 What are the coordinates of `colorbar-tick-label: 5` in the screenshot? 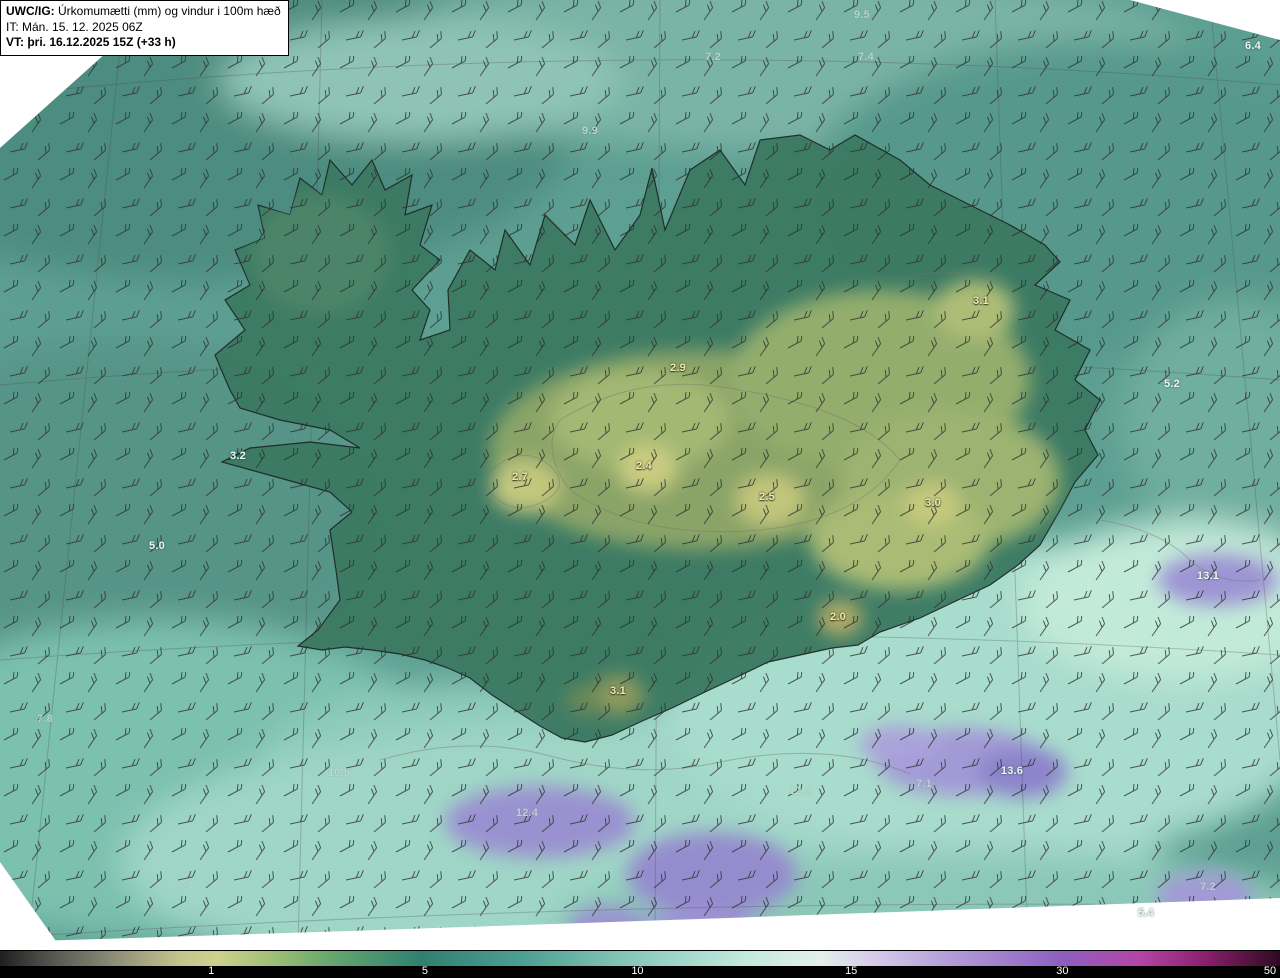 It's located at (425, 971).